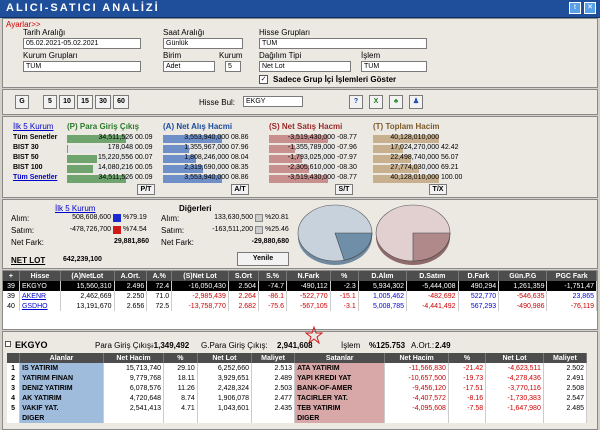 The height and width of the screenshot is (430, 600). I want to click on d-satim-label: Satım:, so click(173, 230).